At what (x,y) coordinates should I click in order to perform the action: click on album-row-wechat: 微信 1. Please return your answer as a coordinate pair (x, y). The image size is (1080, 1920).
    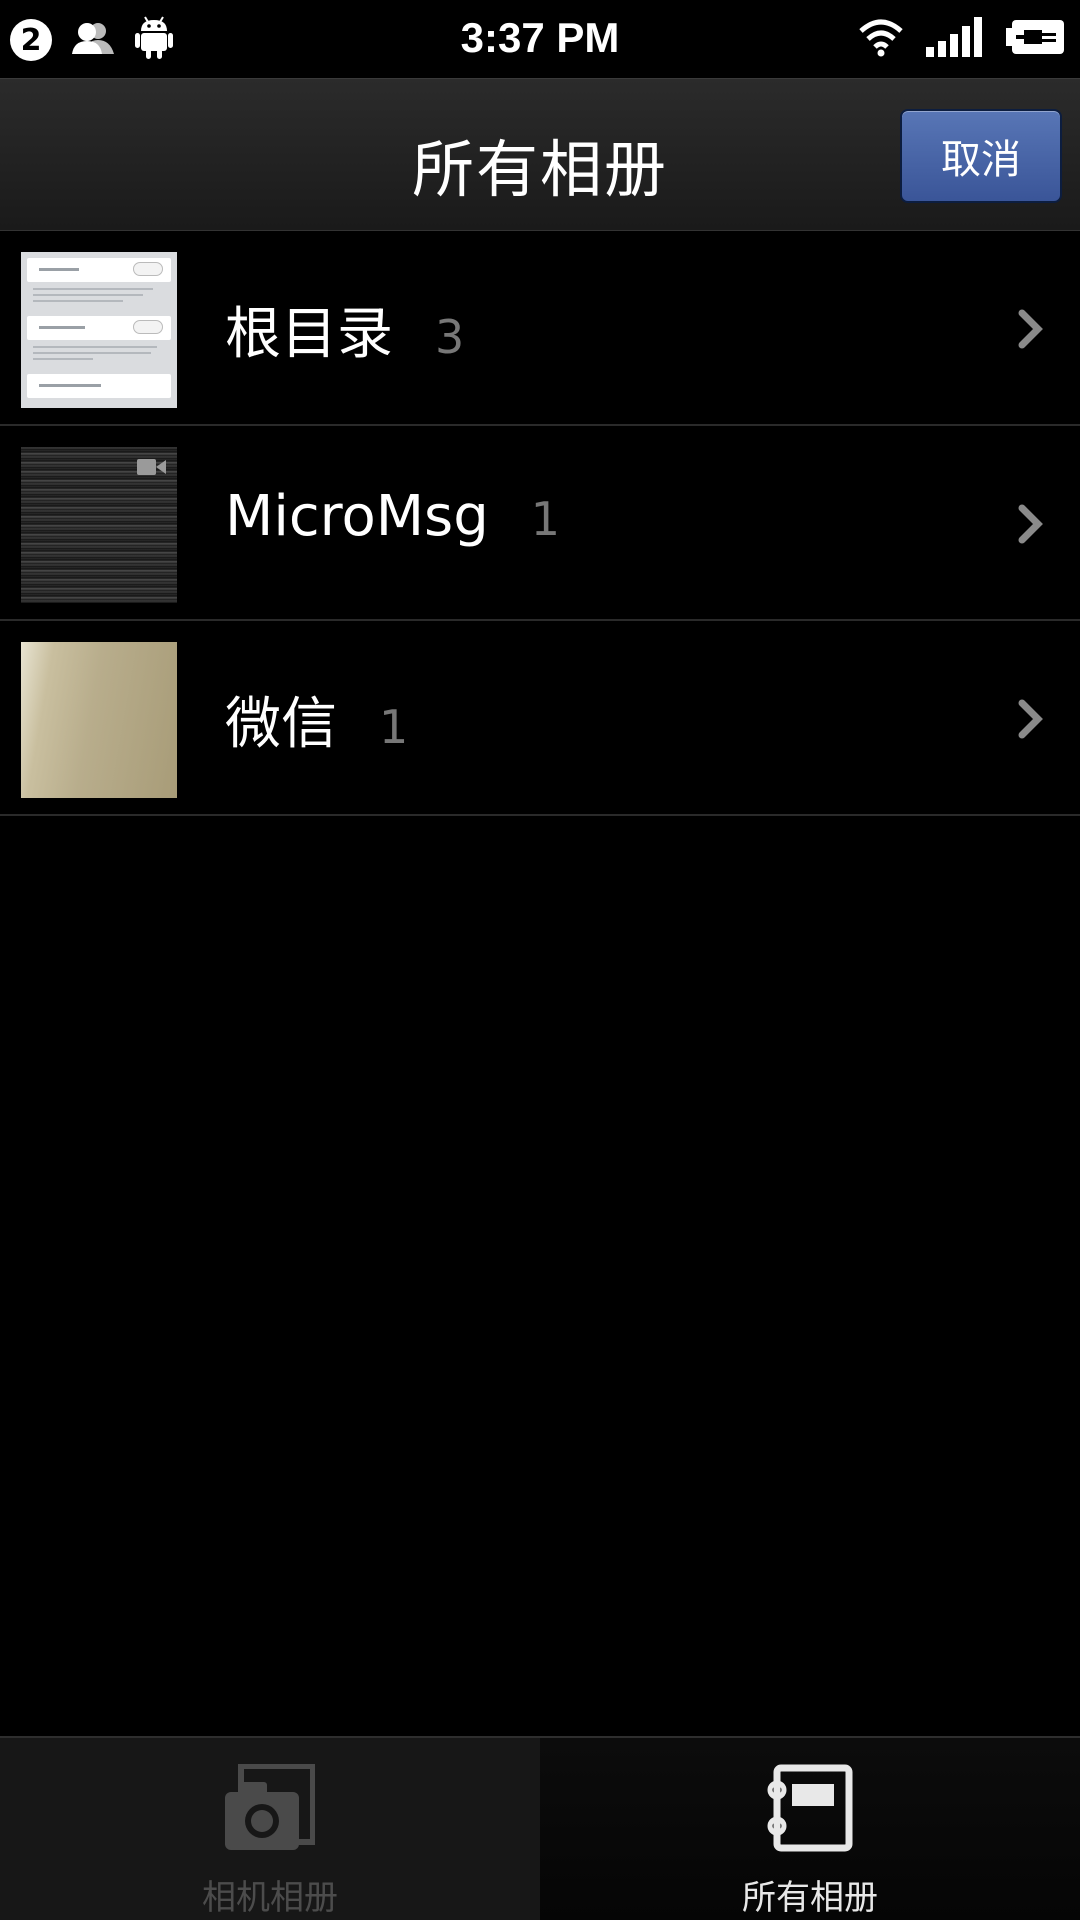
    Looking at the image, I should click on (540, 718).